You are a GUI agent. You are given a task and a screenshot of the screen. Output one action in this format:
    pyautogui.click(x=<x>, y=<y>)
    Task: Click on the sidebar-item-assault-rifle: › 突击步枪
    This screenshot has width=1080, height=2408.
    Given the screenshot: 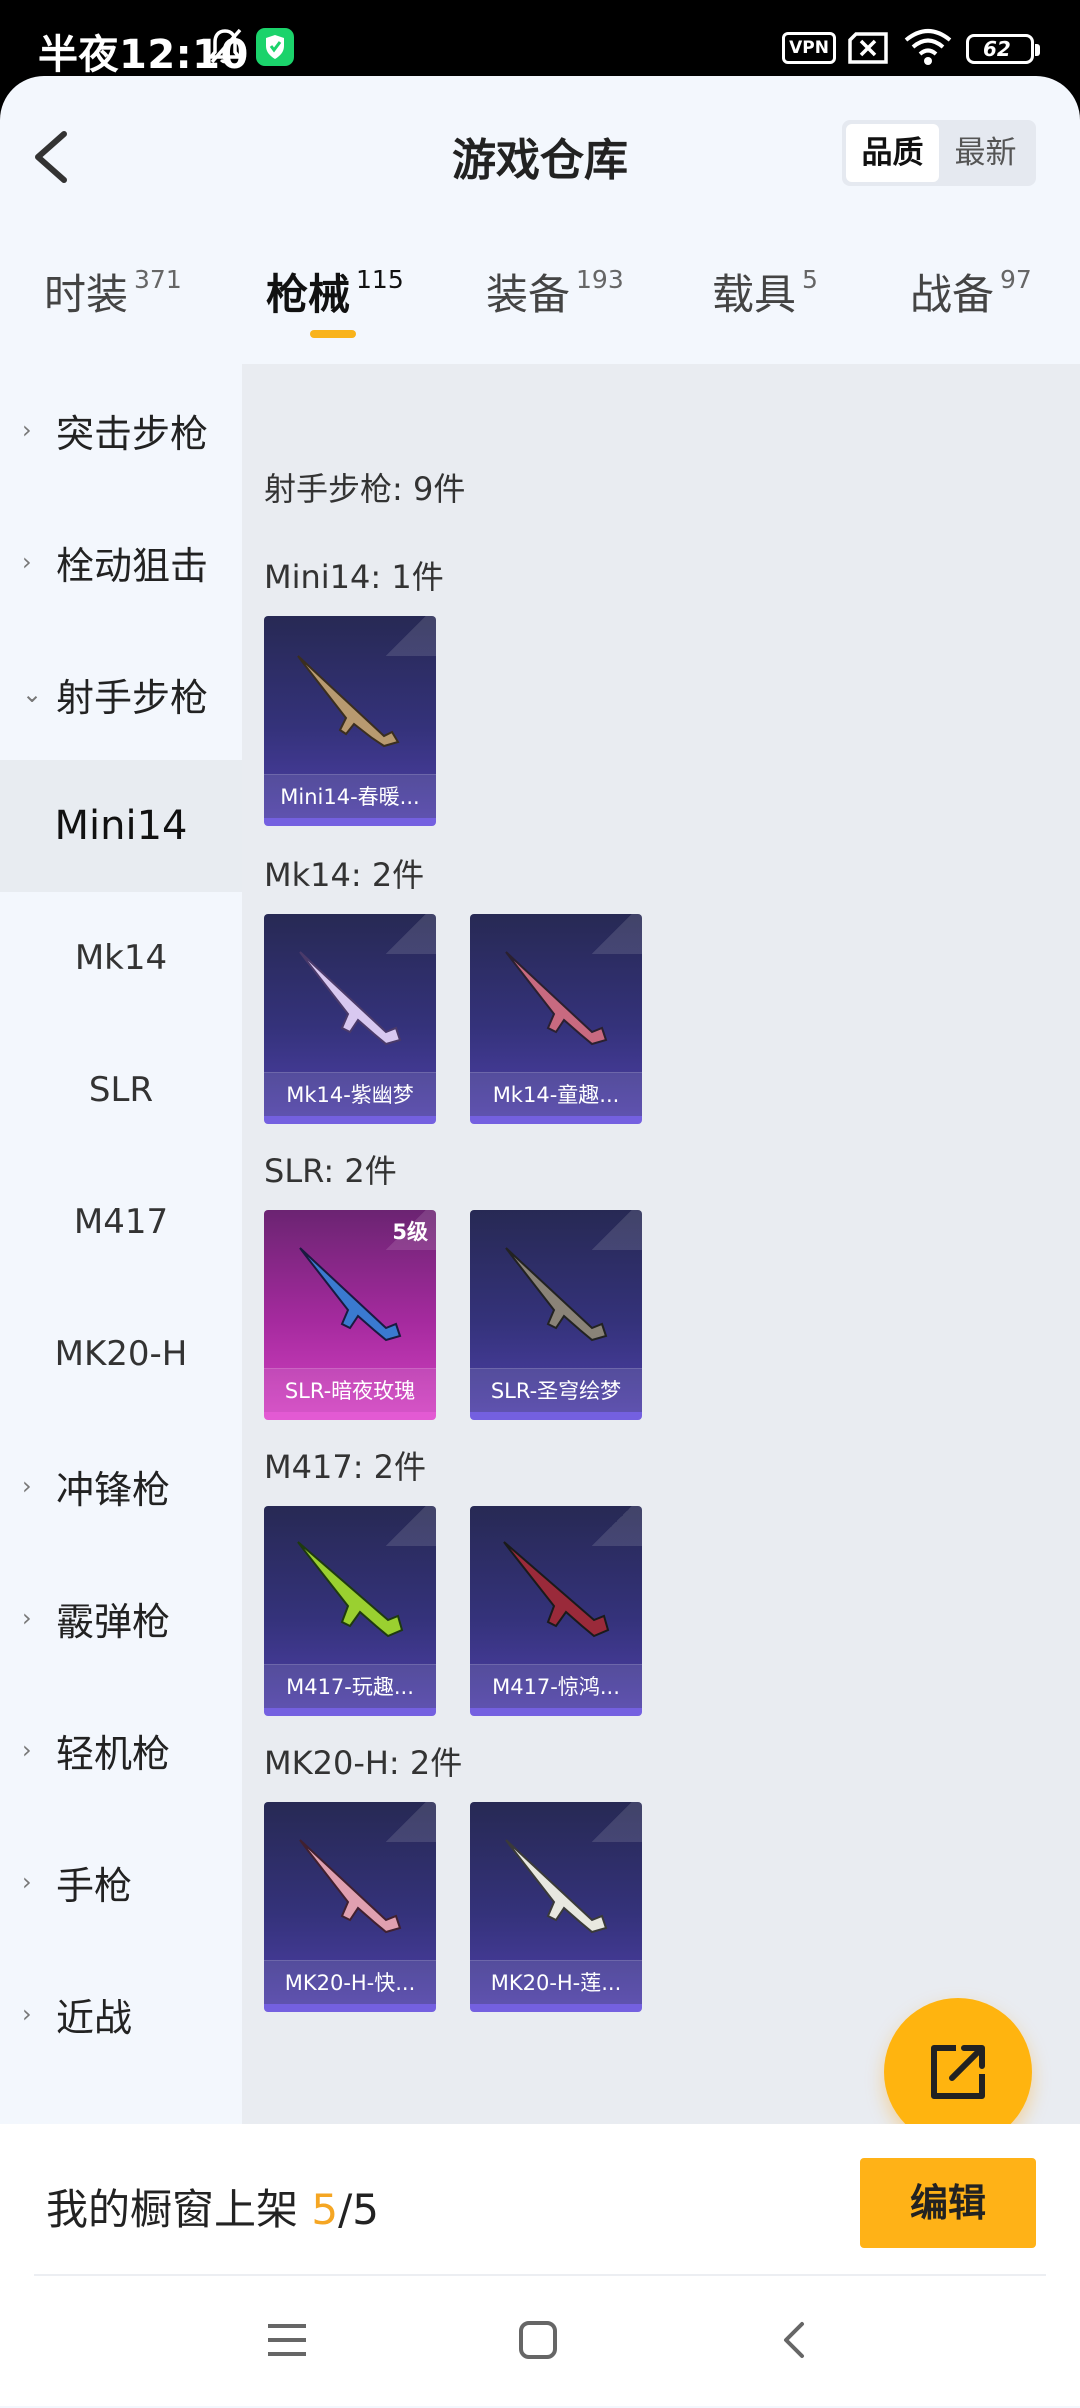 What is the action you would take?
    pyautogui.click(x=121, y=430)
    